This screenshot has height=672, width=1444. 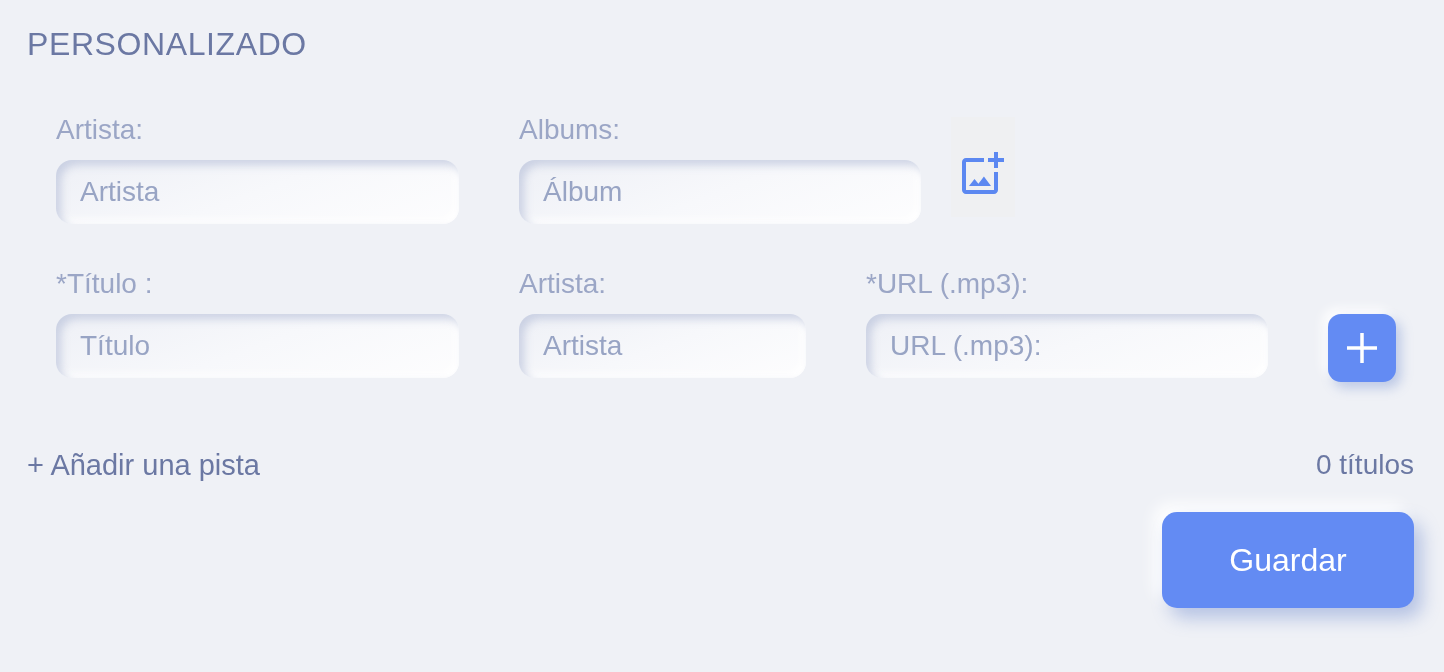 I want to click on input-field: URL (.mp3):, so click(x=1067, y=346).